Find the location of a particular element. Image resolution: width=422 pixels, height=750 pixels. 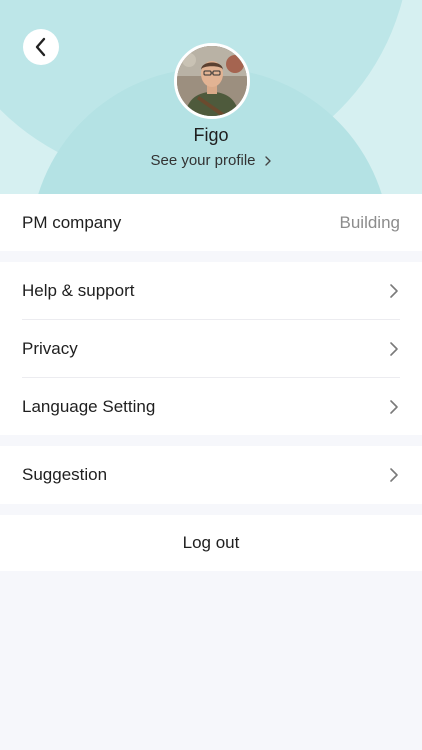

avatar is located at coordinates (212, 81).